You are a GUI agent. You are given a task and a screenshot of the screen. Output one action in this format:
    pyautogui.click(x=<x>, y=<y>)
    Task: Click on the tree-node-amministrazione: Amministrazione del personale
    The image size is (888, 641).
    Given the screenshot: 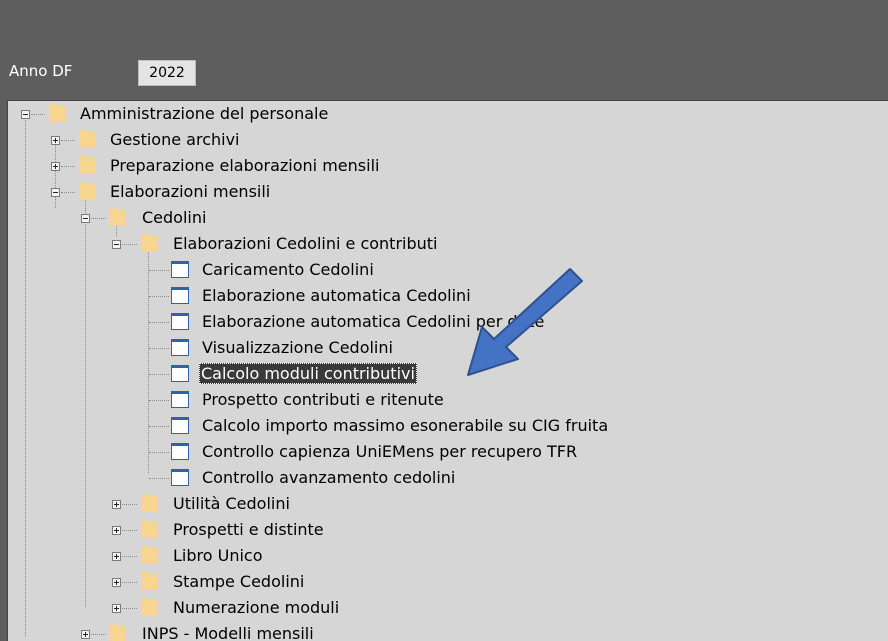 What is the action you would take?
    pyautogui.click(x=258, y=114)
    